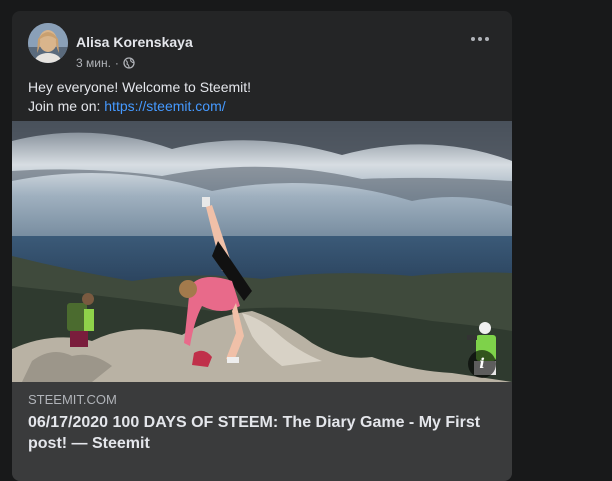 This screenshot has width=612, height=481. I want to click on post-text-line: Join me on: https://steemit.com/, so click(262, 106).